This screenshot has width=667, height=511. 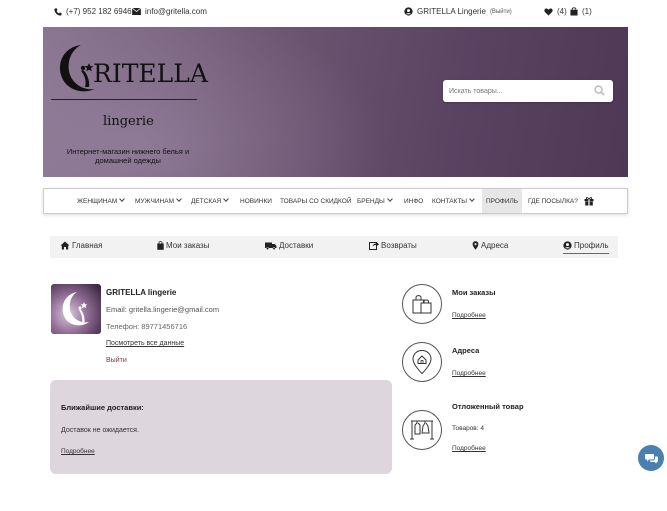 I want to click on tab-addresses: Адреса, so click(x=490, y=245).